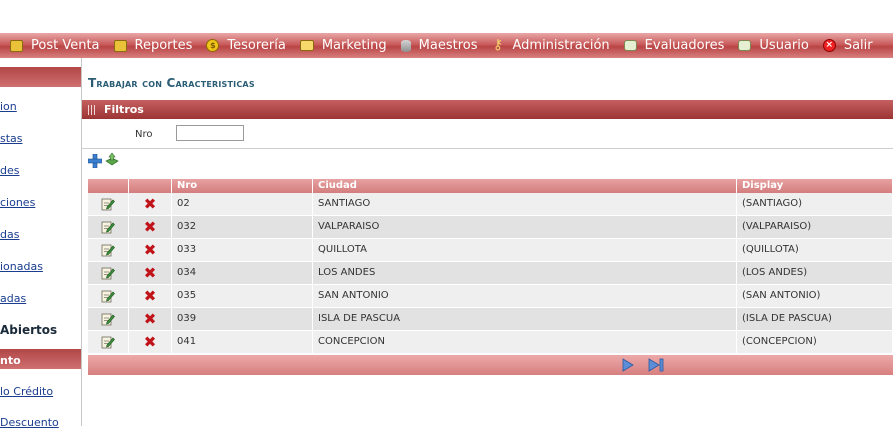 The height and width of the screenshot is (429, 893). What do you see at coordinates (144, 134) in the screenshot?
I see `nro-filter-label: Nro` at bounding box center [144, 134].